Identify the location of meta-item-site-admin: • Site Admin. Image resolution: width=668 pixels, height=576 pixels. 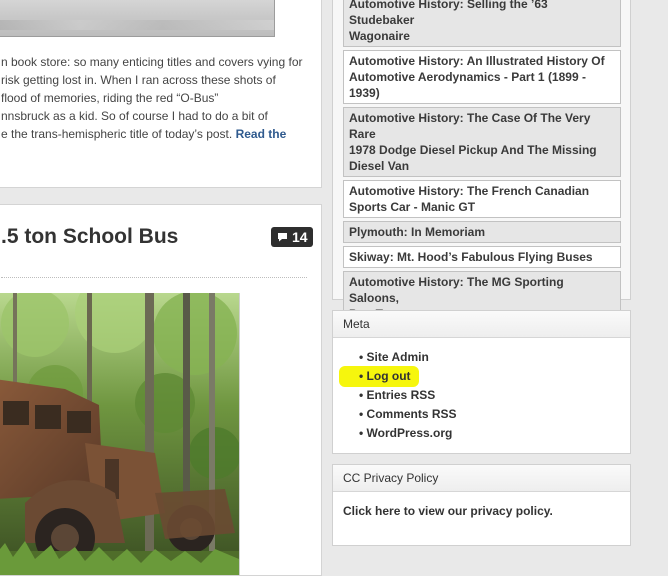
(401, 357).